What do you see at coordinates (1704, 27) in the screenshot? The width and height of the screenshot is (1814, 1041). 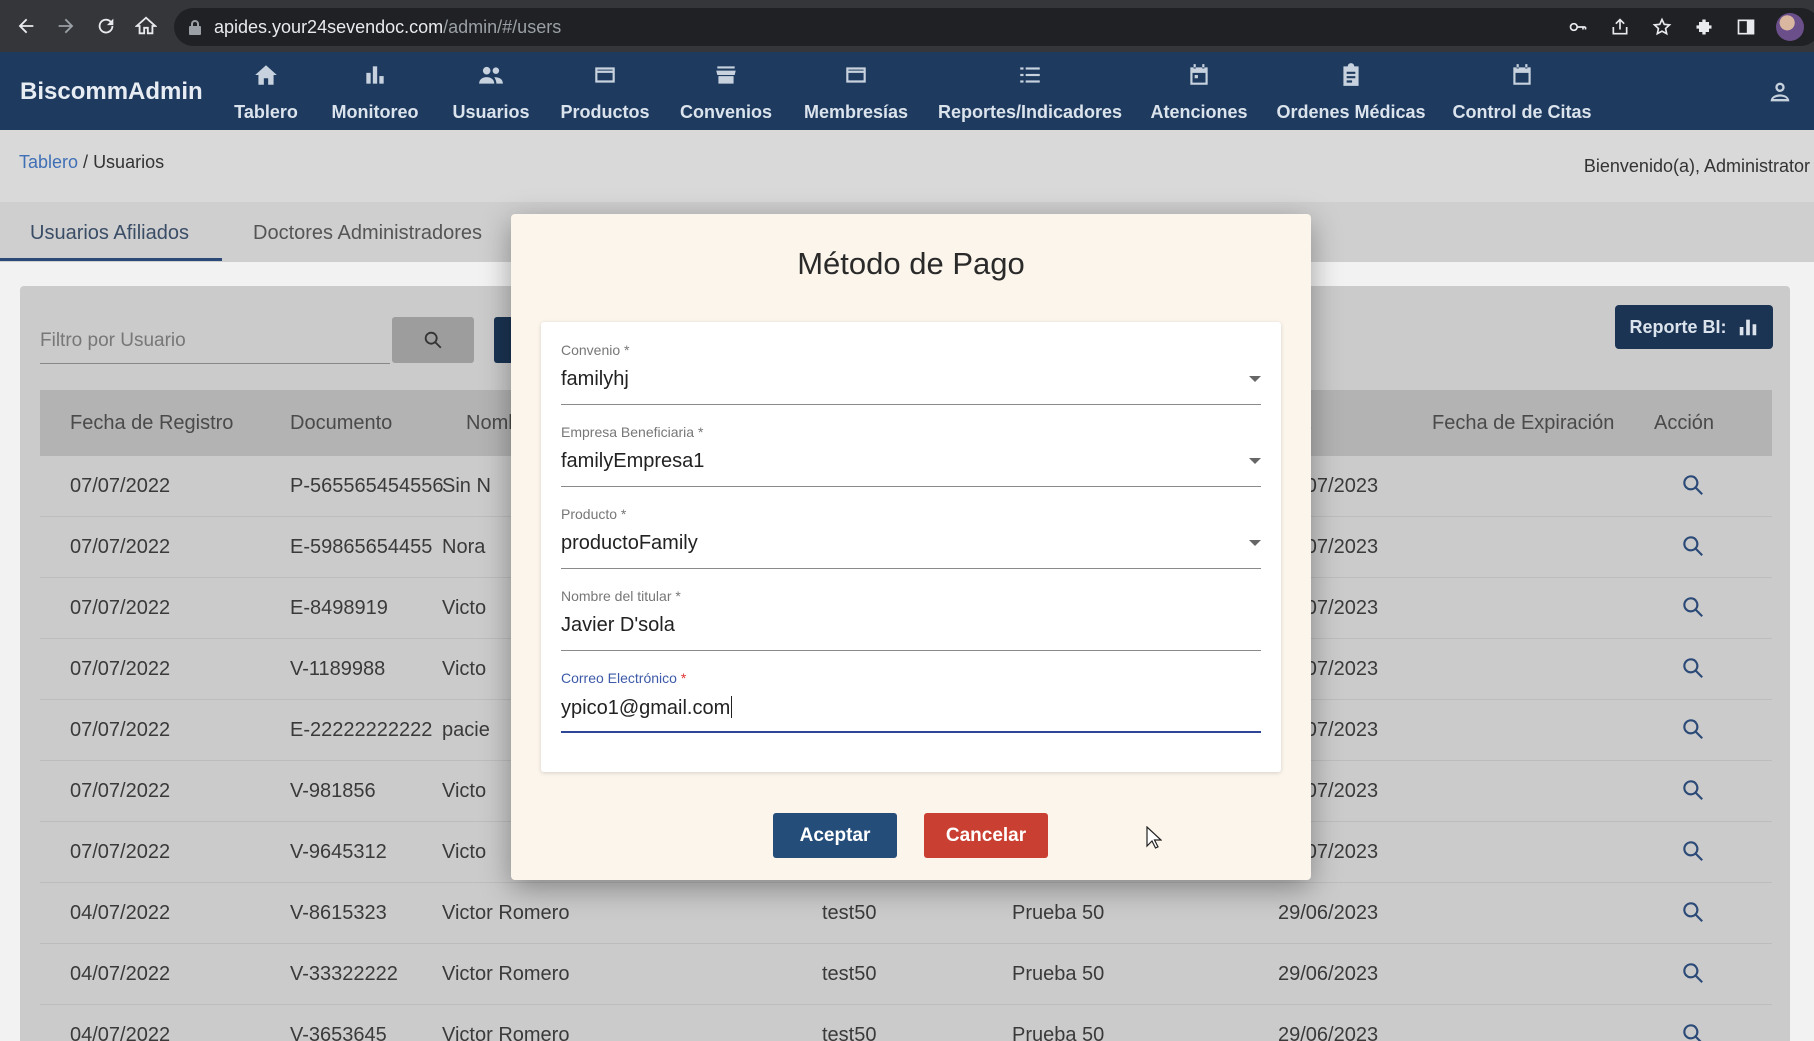 I see `extensions-icon` at bounding box center [1704, 27].